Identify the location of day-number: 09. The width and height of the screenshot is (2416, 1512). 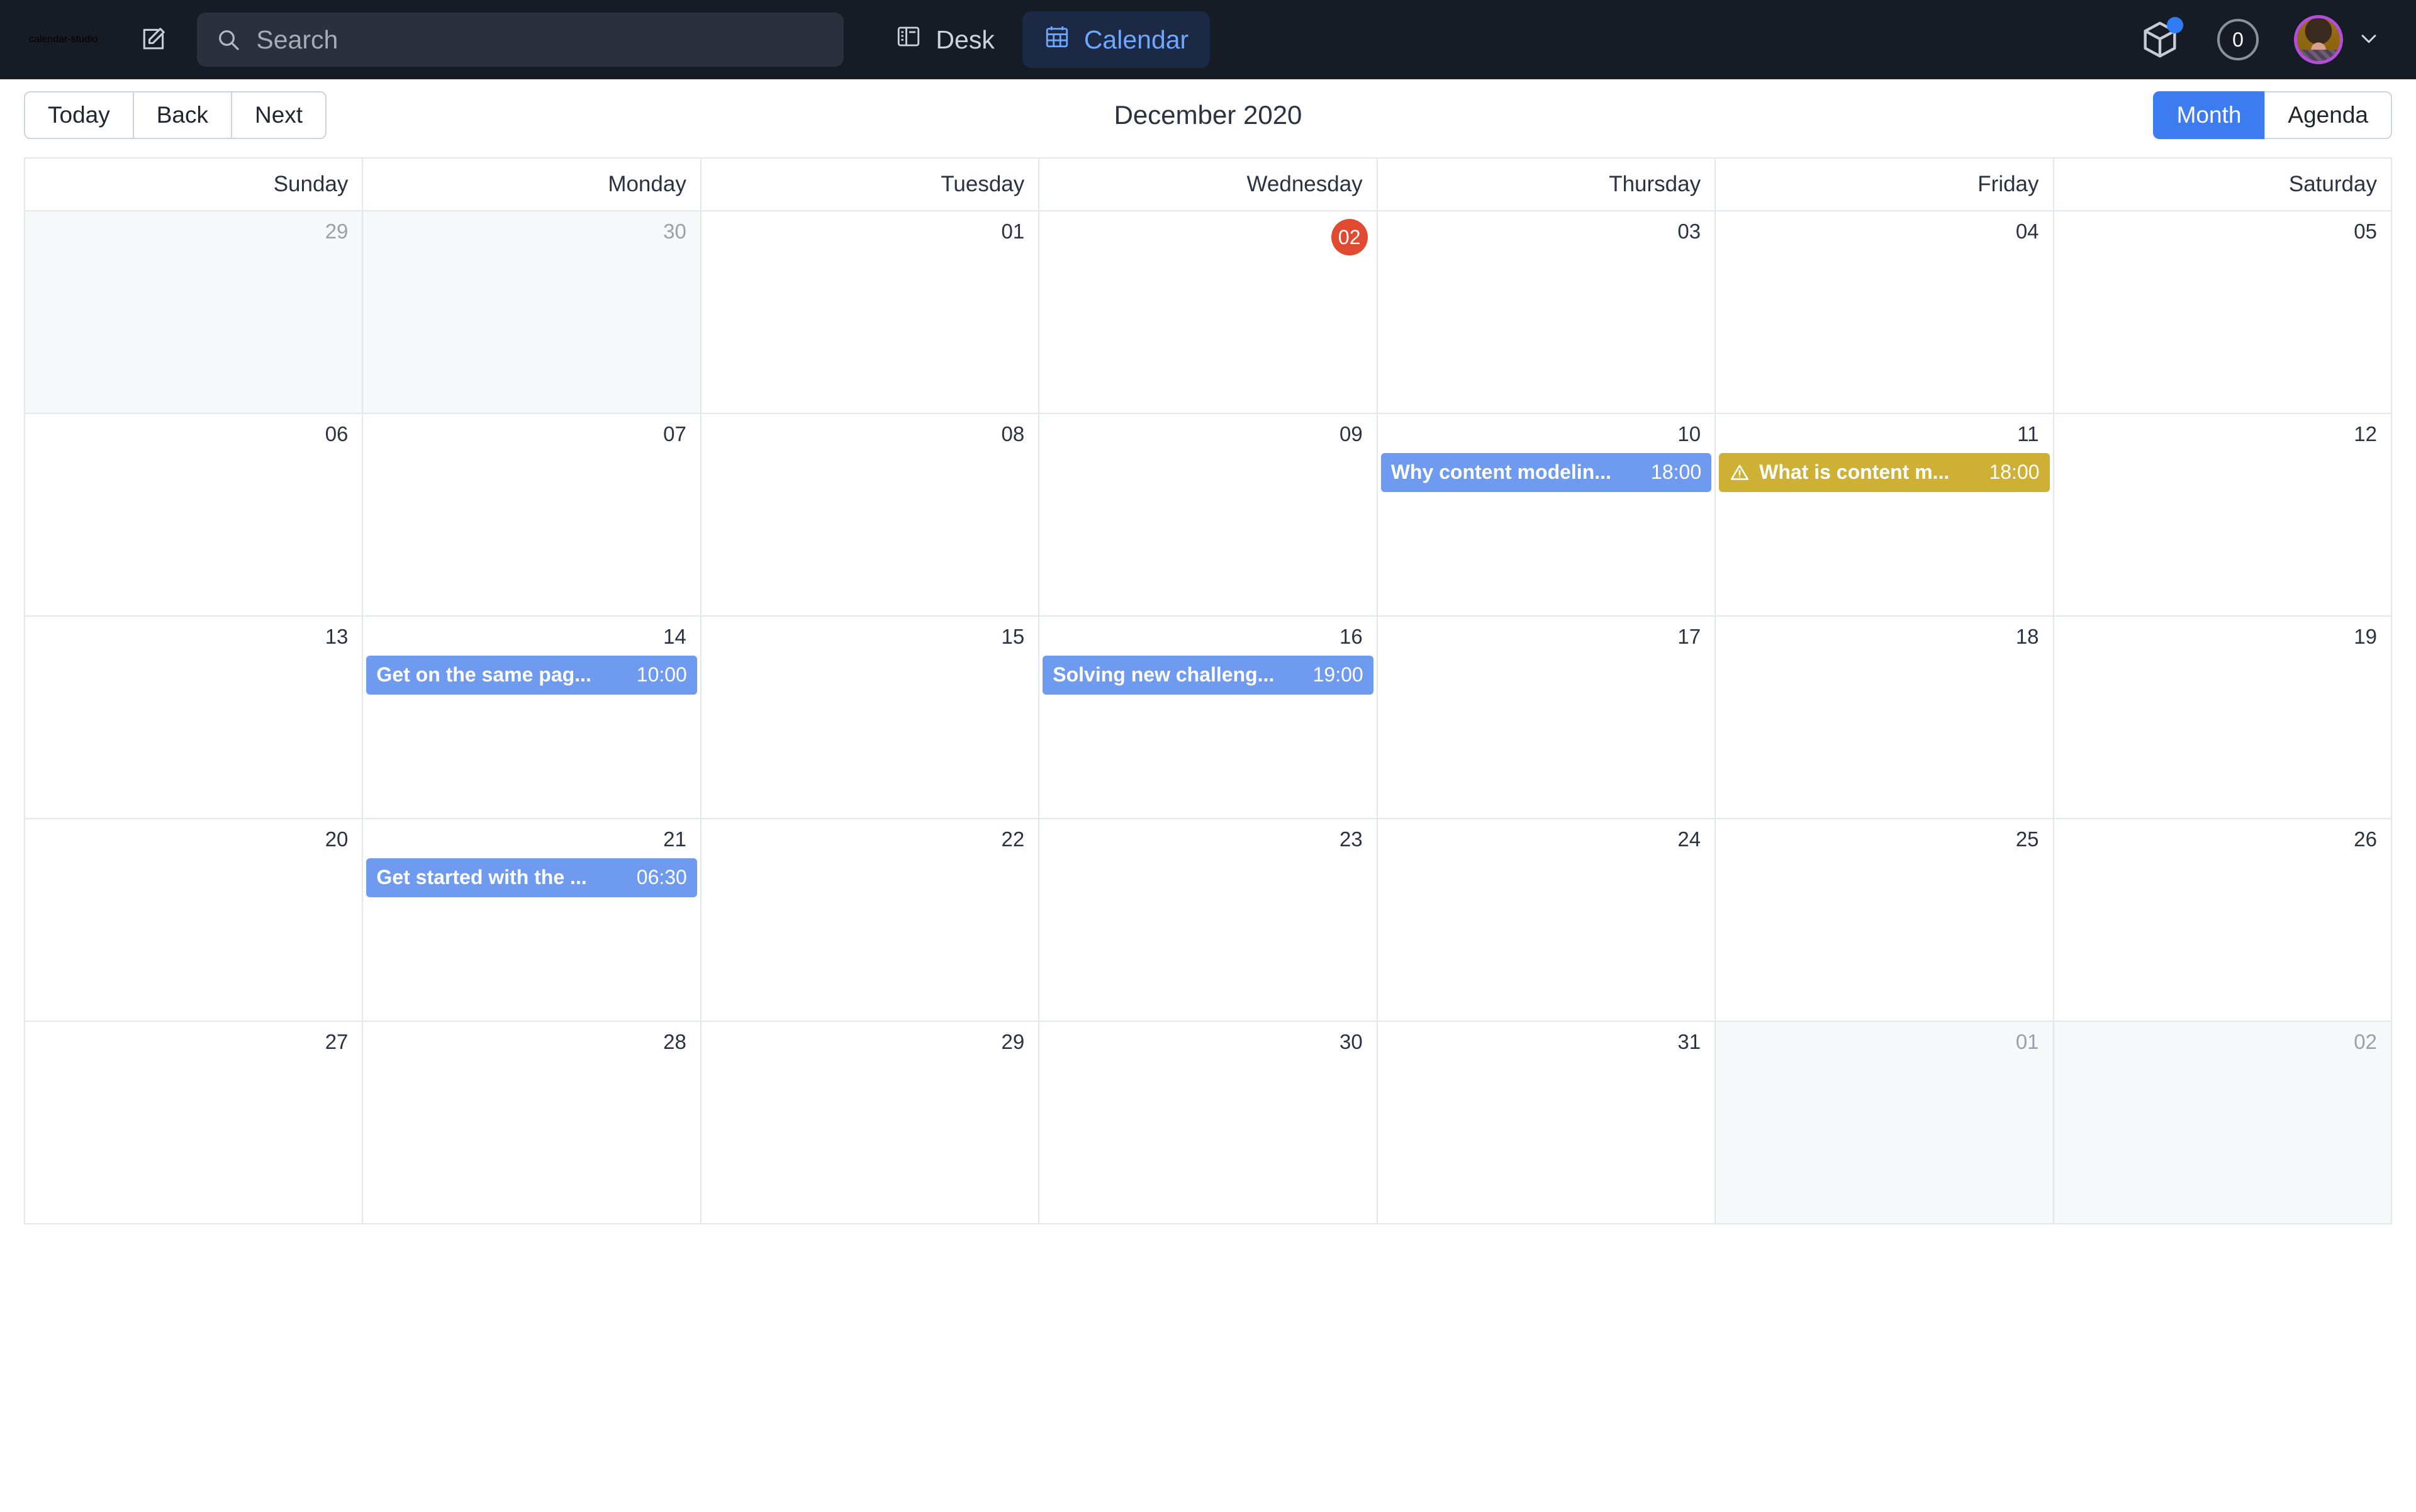
(1351, 433).